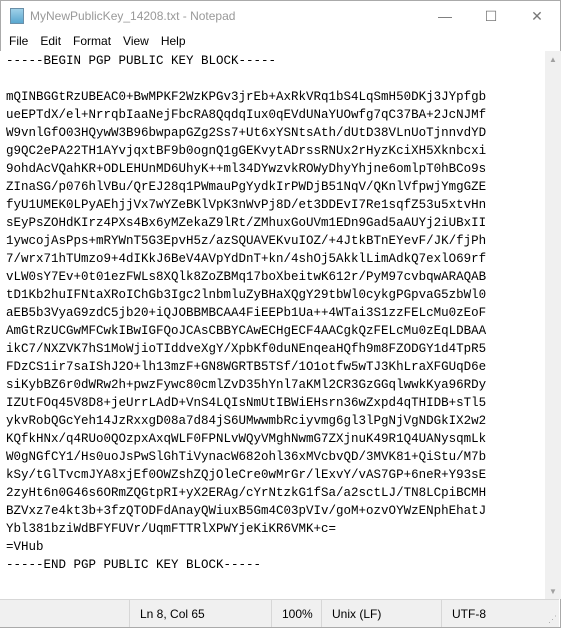 The width and height of the screenshot is (561, 628). Describe the element at coordinates (25, 547) in the screenshot. I see `text-line: =VHub` at that location.